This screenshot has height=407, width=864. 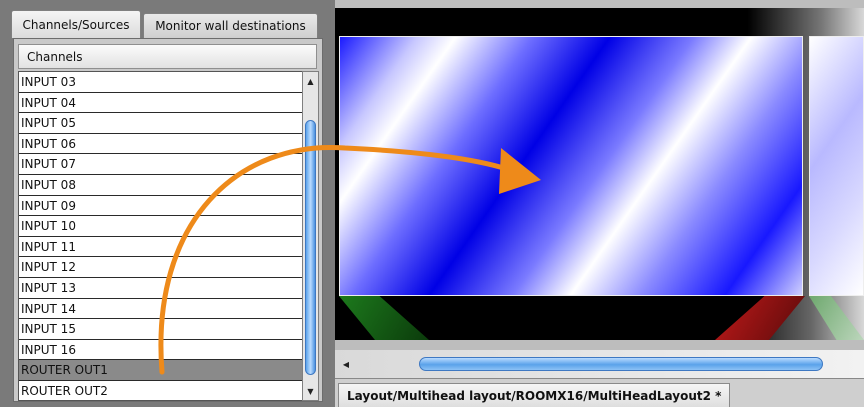 What do you see at coordinates (160, 267) in the screenshot?
I see `channel-list-item: INPUT 12` at bounding box center [160, 267].